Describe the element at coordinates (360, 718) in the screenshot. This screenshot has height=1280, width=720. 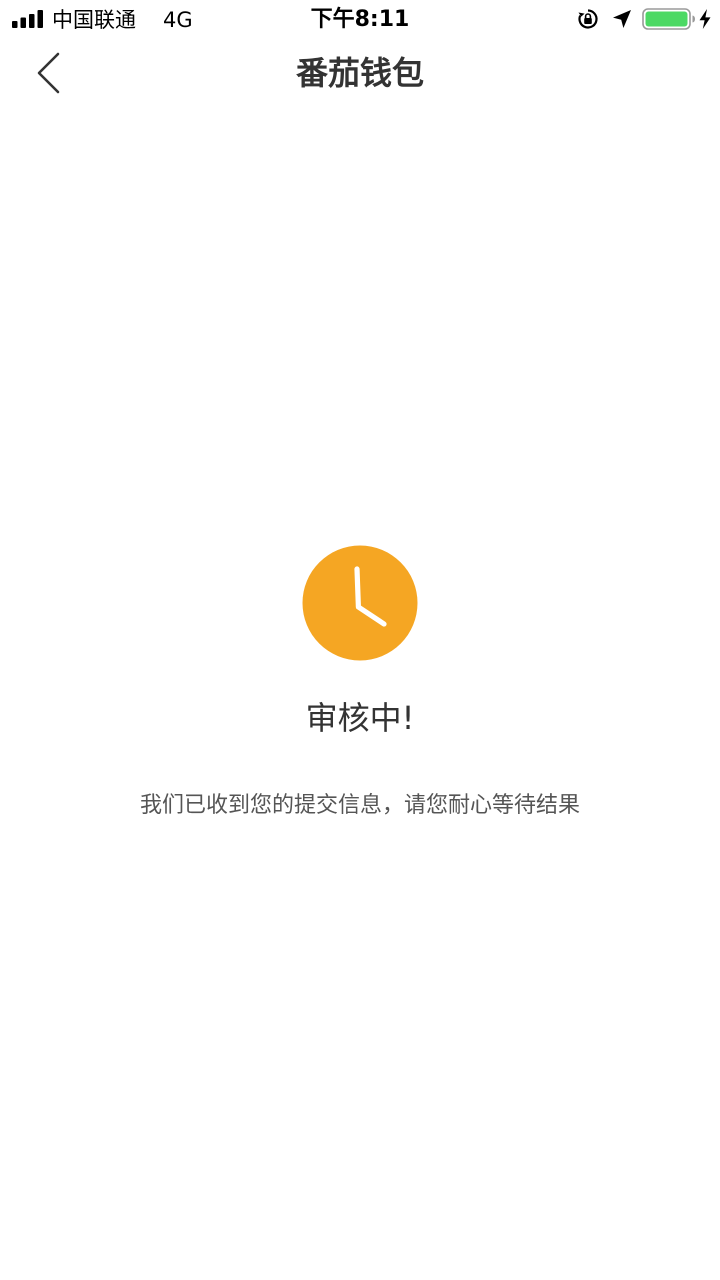
I see `review-status-title: 审核中!` at that location.